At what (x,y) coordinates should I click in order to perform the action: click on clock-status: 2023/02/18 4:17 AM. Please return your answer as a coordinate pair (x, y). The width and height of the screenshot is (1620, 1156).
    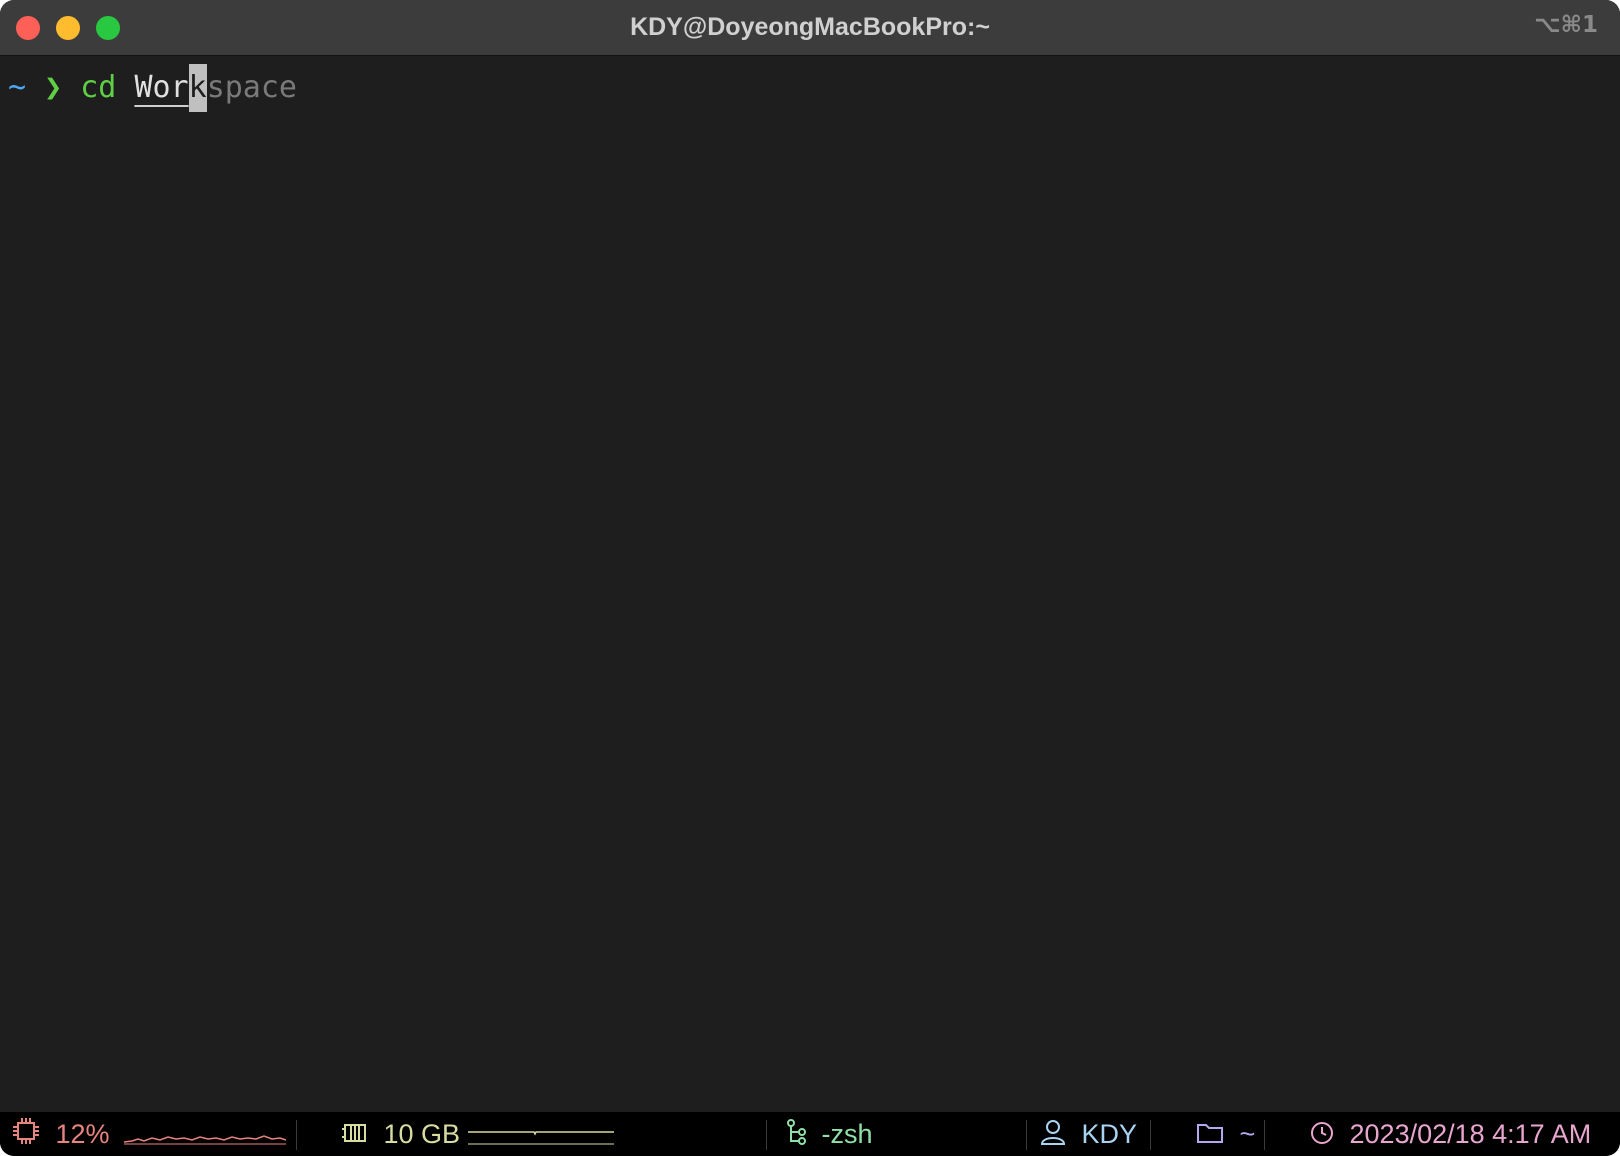
    Looking at the image, I should click on (1450, 1134).